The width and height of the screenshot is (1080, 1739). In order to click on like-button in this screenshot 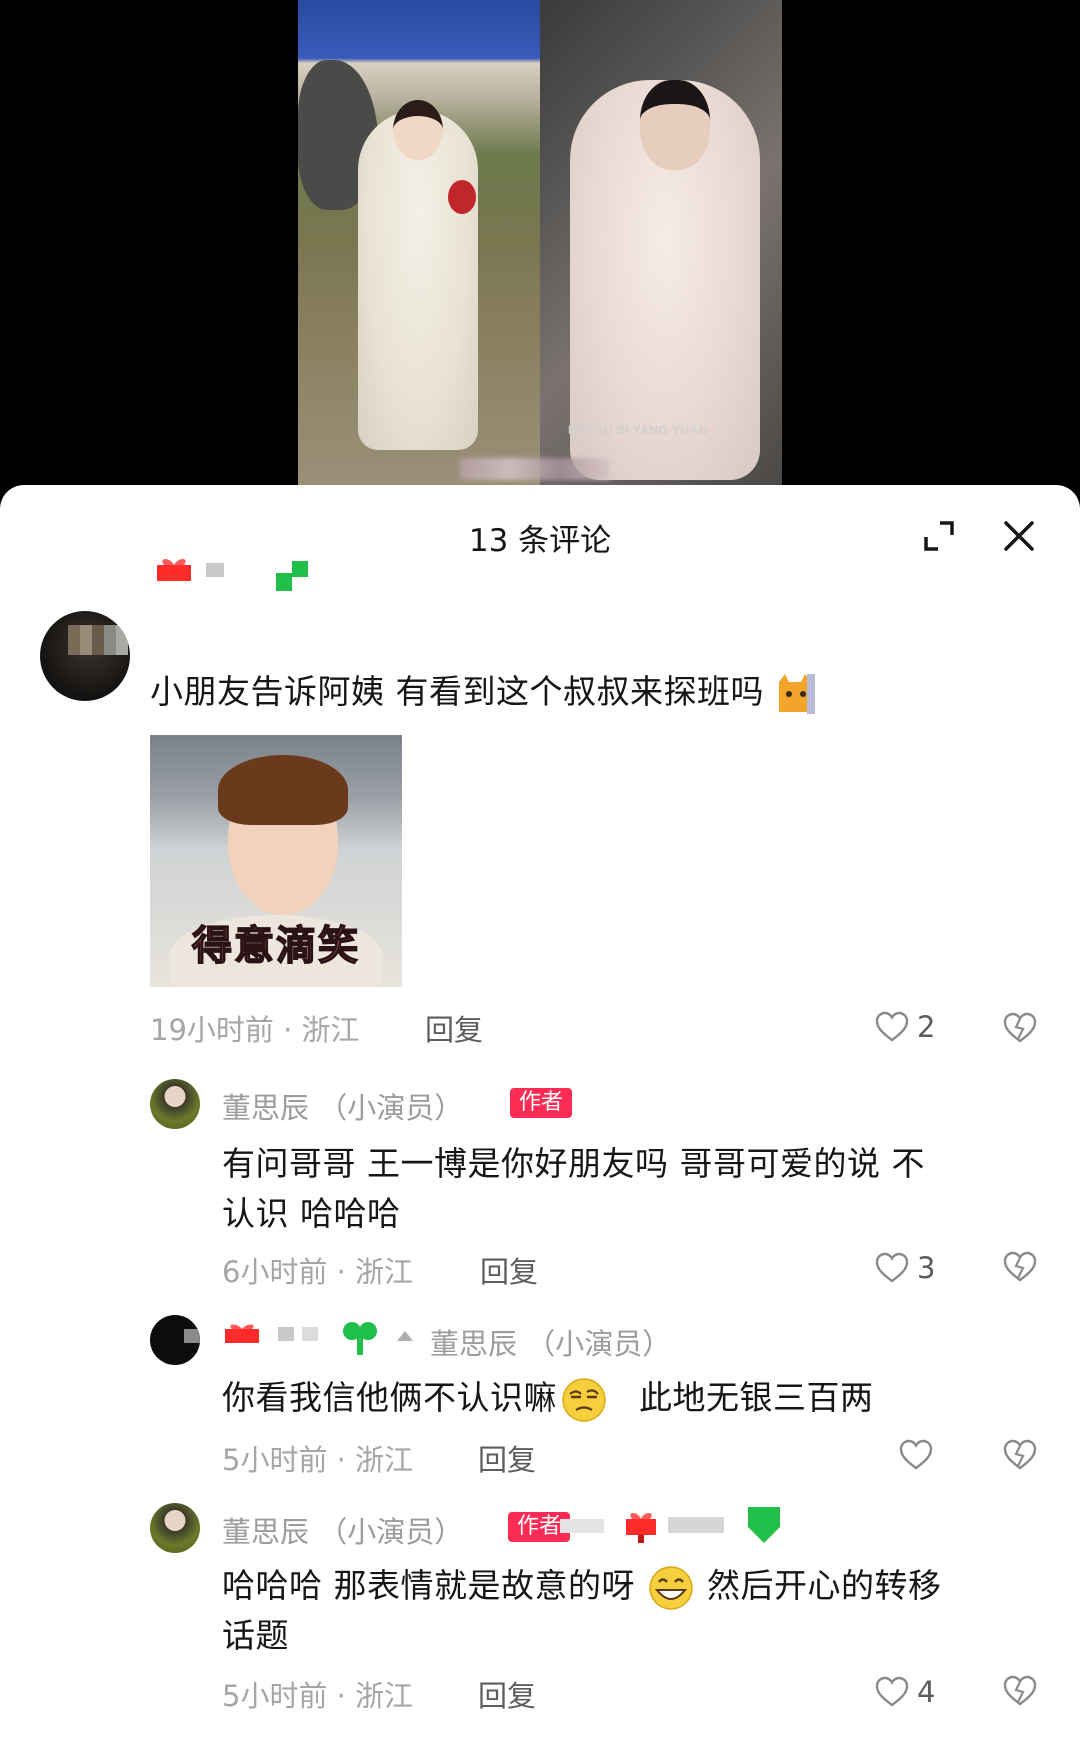, I will do `click(920, 1455)`.